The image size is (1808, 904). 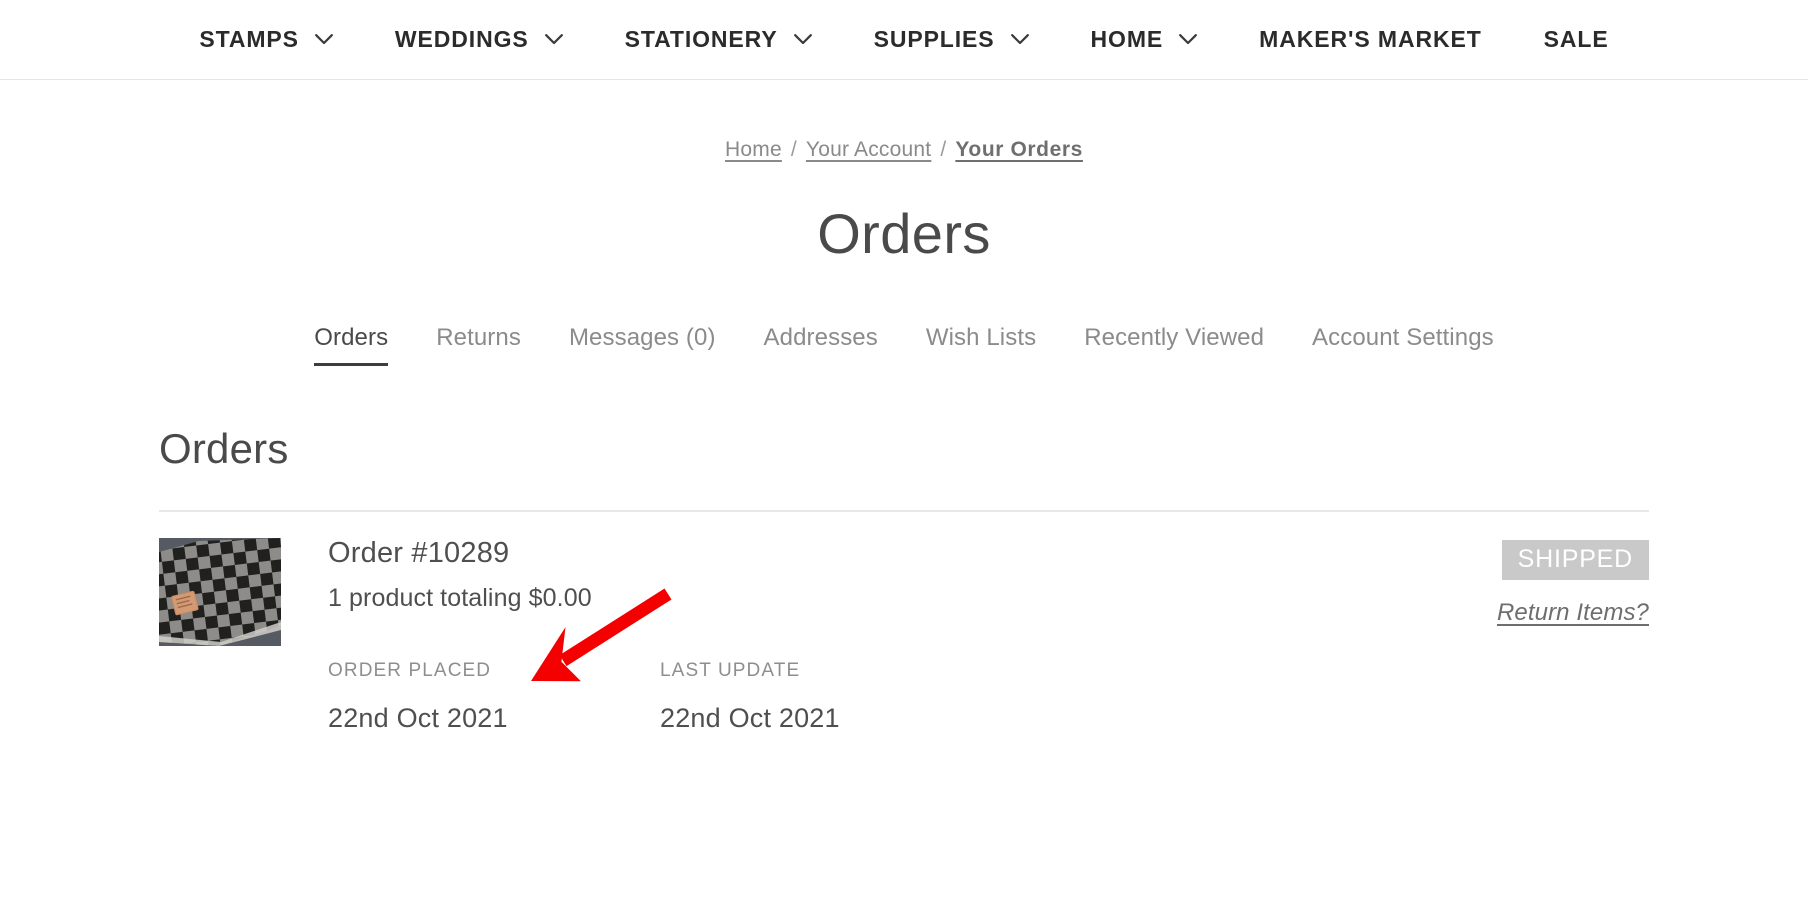 I want to click on nav-item-stamps: STAMPS, so click(x=266, y=39).